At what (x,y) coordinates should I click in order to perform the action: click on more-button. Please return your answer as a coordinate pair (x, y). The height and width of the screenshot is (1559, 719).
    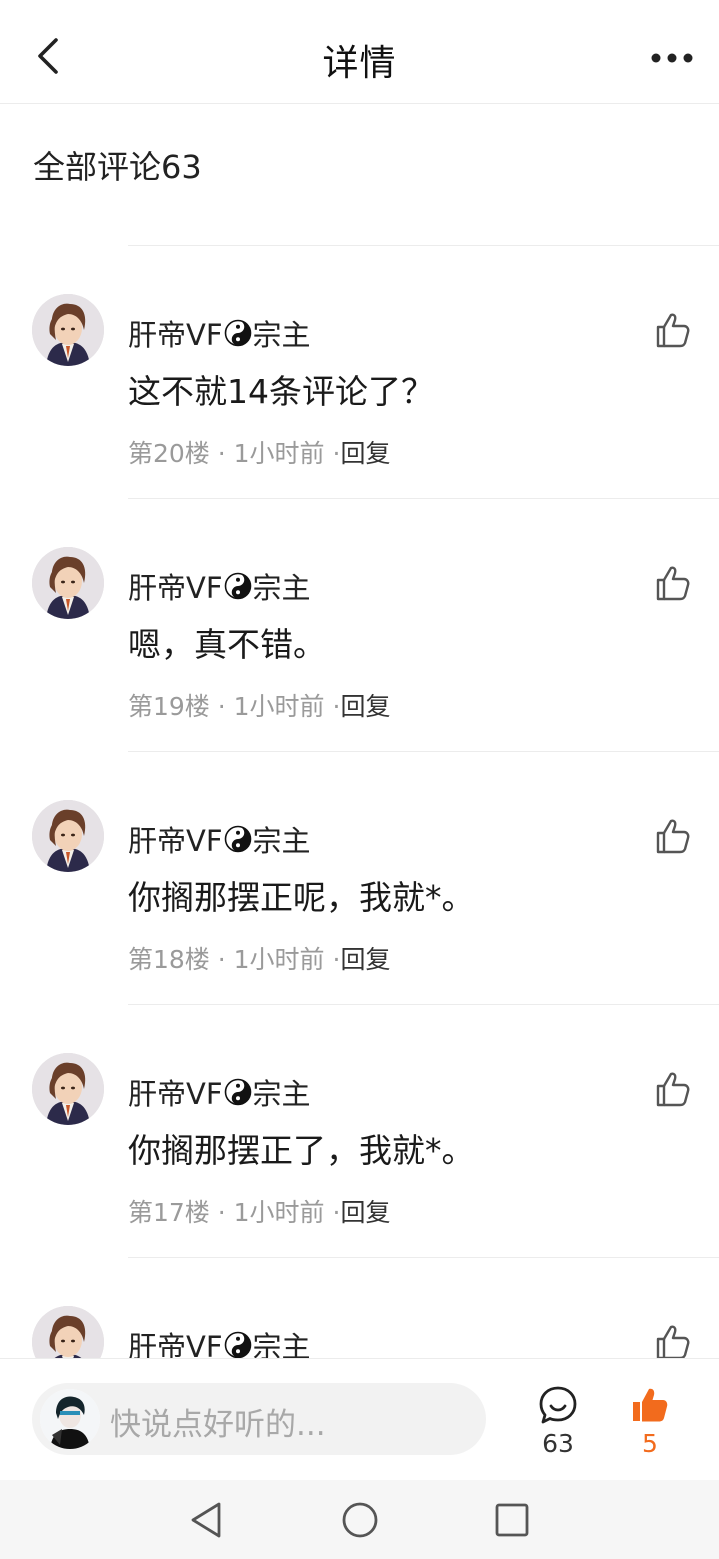
    Looking at the image, I should click on (672, 58).